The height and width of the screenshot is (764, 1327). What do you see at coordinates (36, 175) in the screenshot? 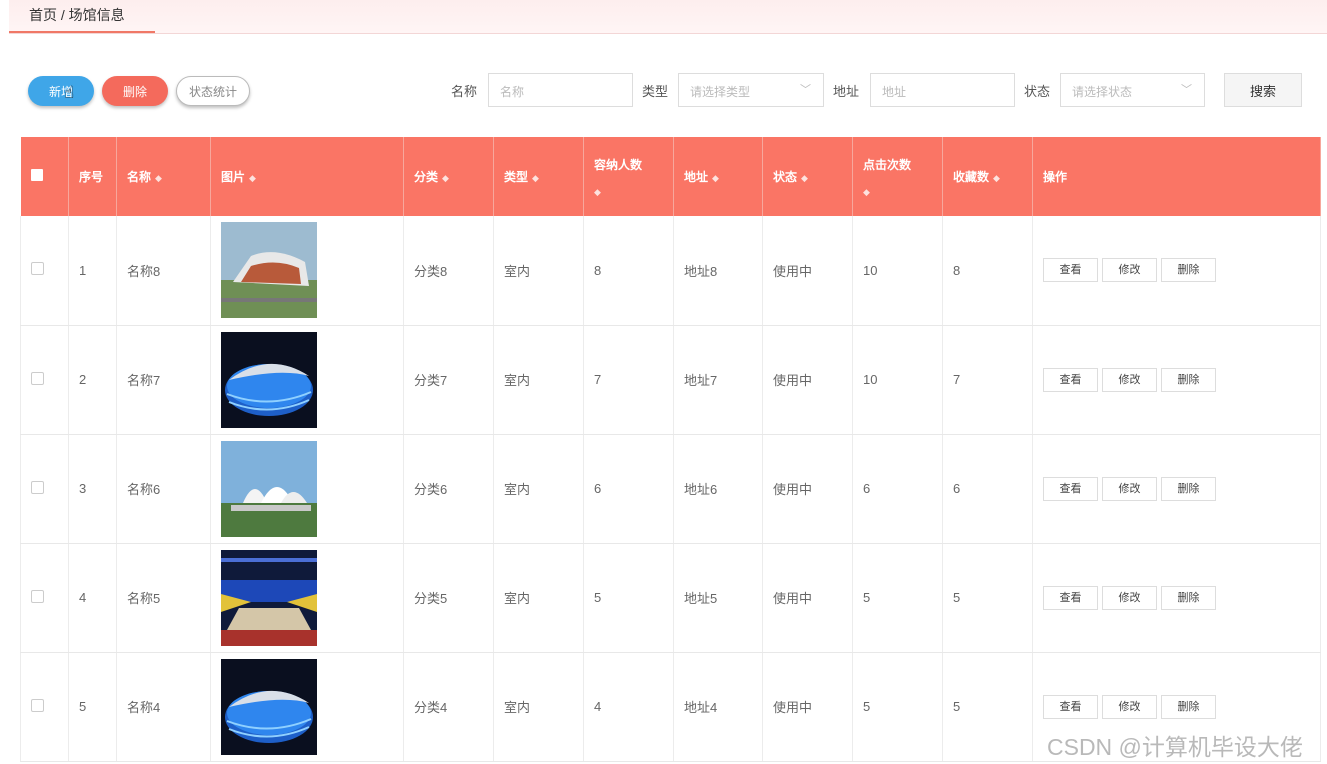
I see `select-all-checkbox` at bounding box center [36, 175].